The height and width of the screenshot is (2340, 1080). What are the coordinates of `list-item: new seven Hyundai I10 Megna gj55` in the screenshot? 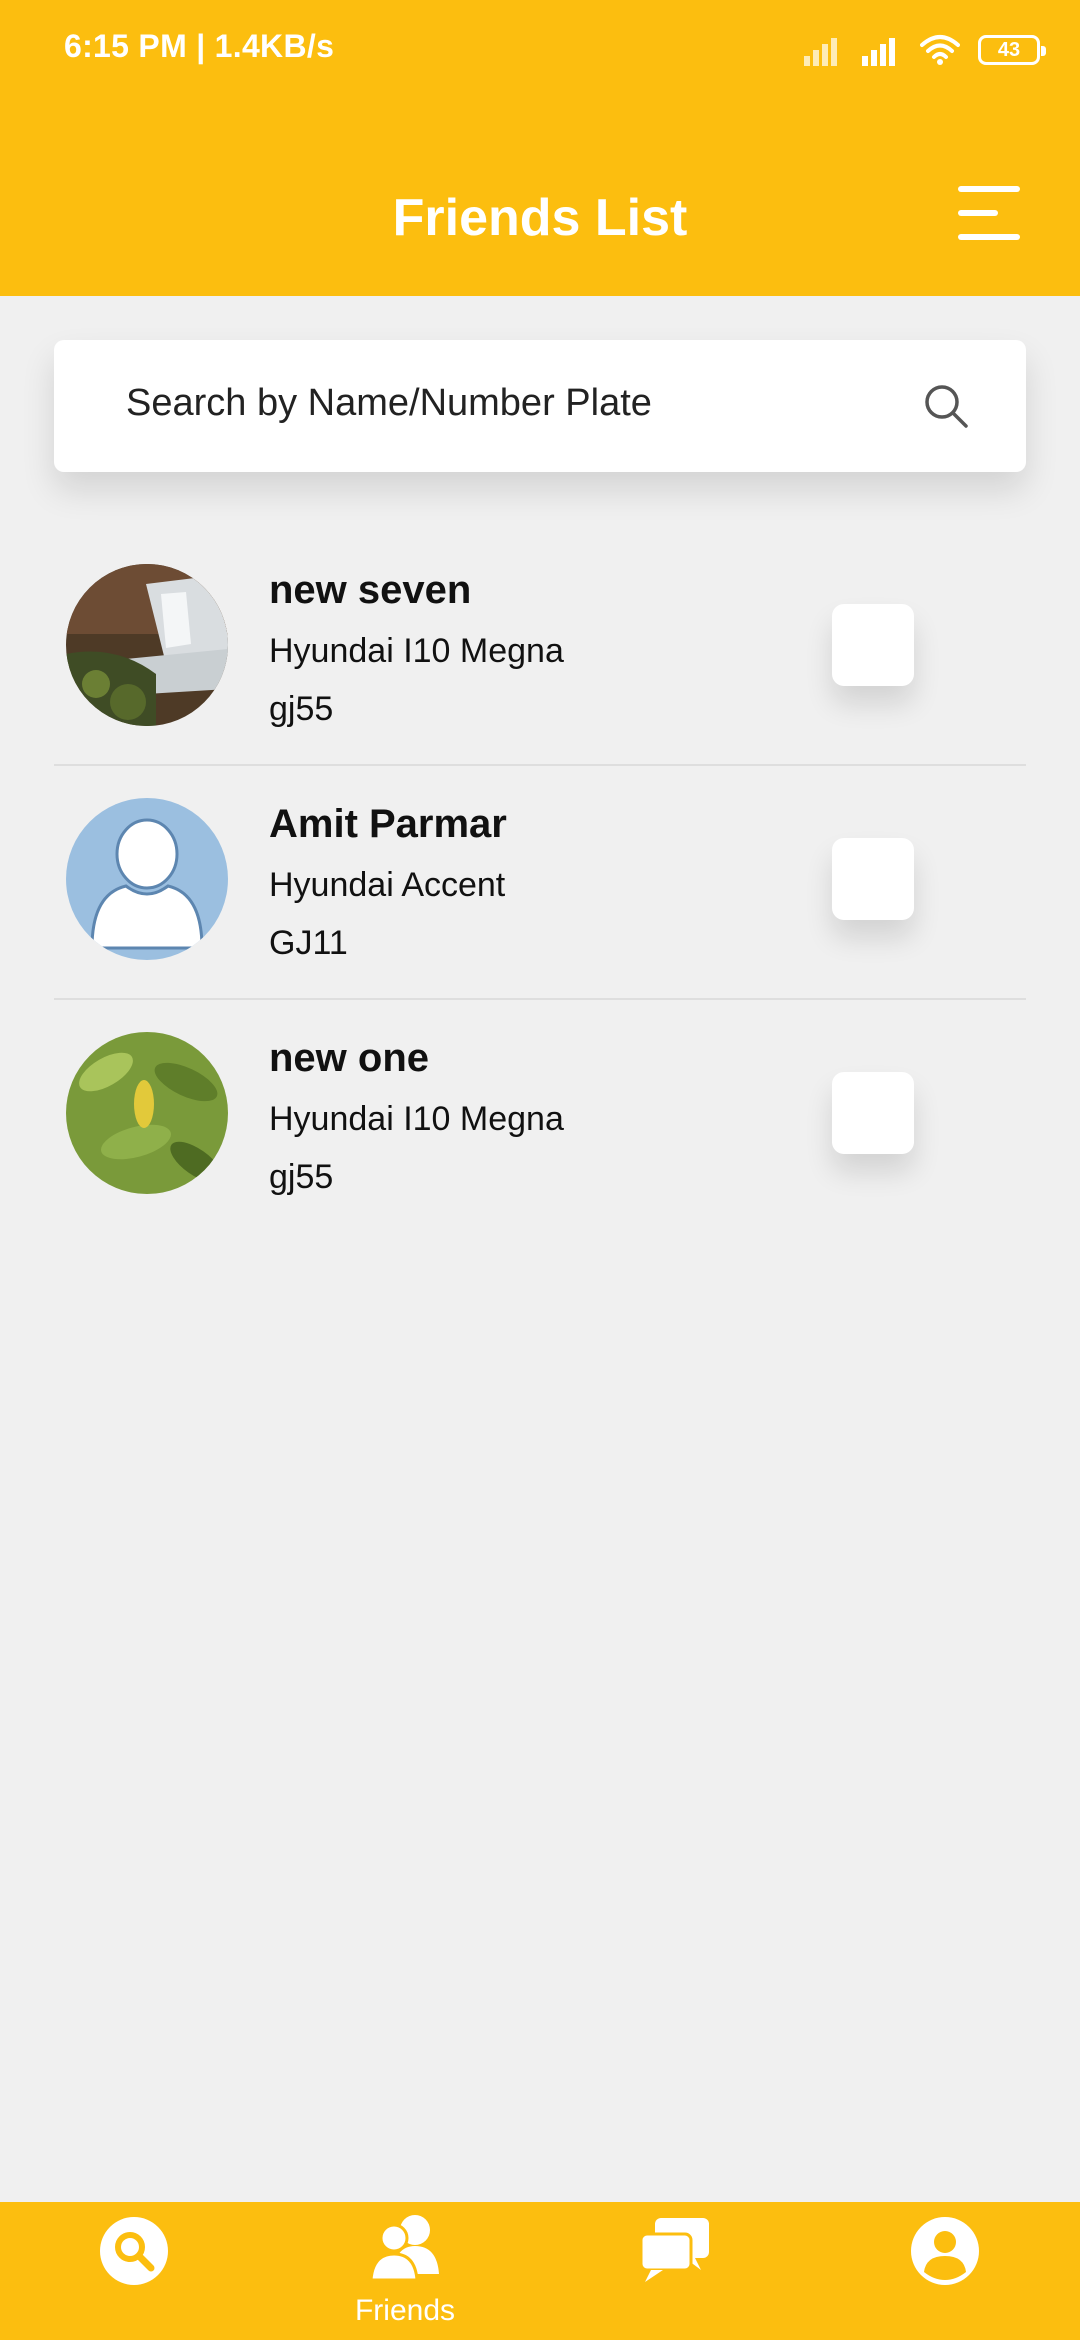 It's located at (540, 649).